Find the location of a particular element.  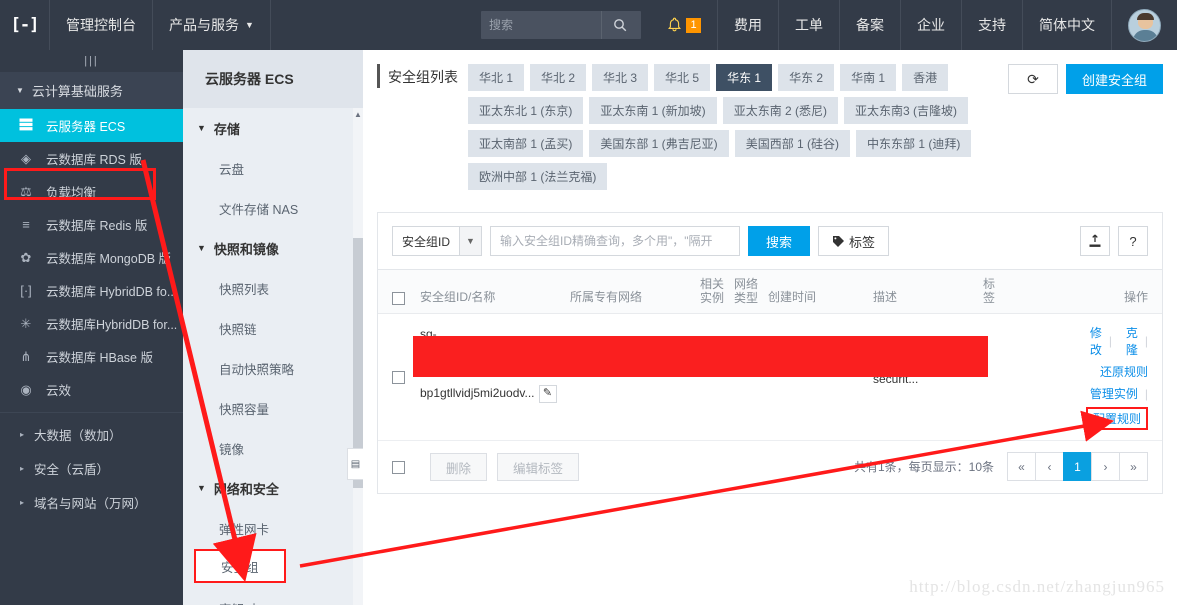

topbar-item-icp: 备案 is located at coordinates (870, 25).